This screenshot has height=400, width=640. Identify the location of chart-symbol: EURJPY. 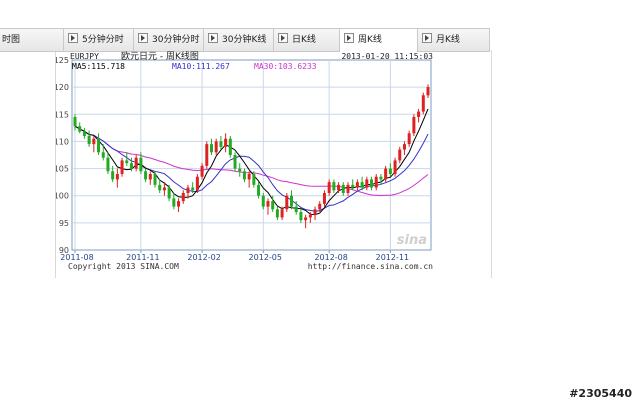
(84, 56).